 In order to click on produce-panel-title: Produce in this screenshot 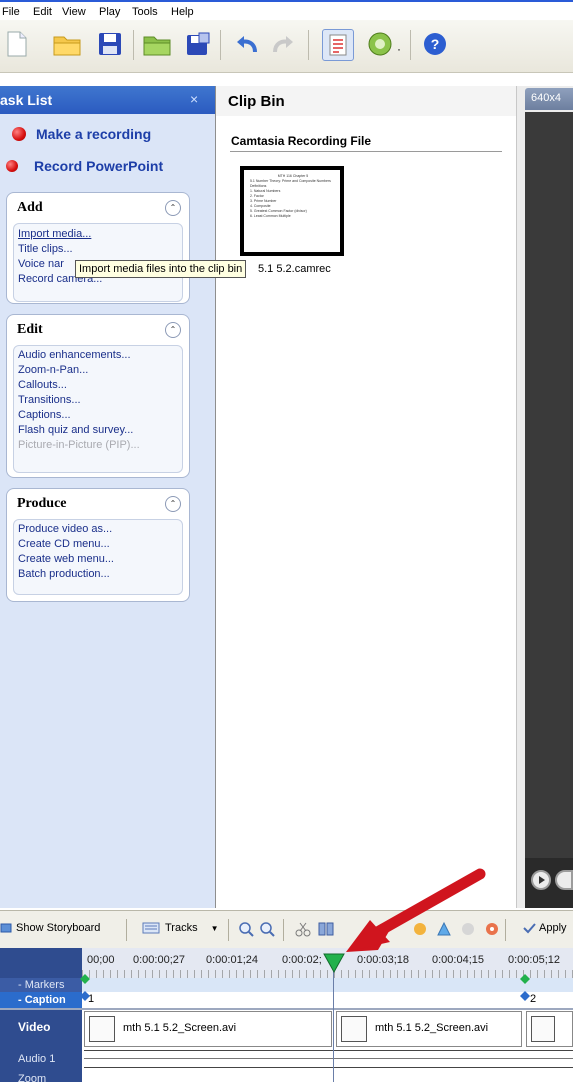, I will do `click(42, 503)`.